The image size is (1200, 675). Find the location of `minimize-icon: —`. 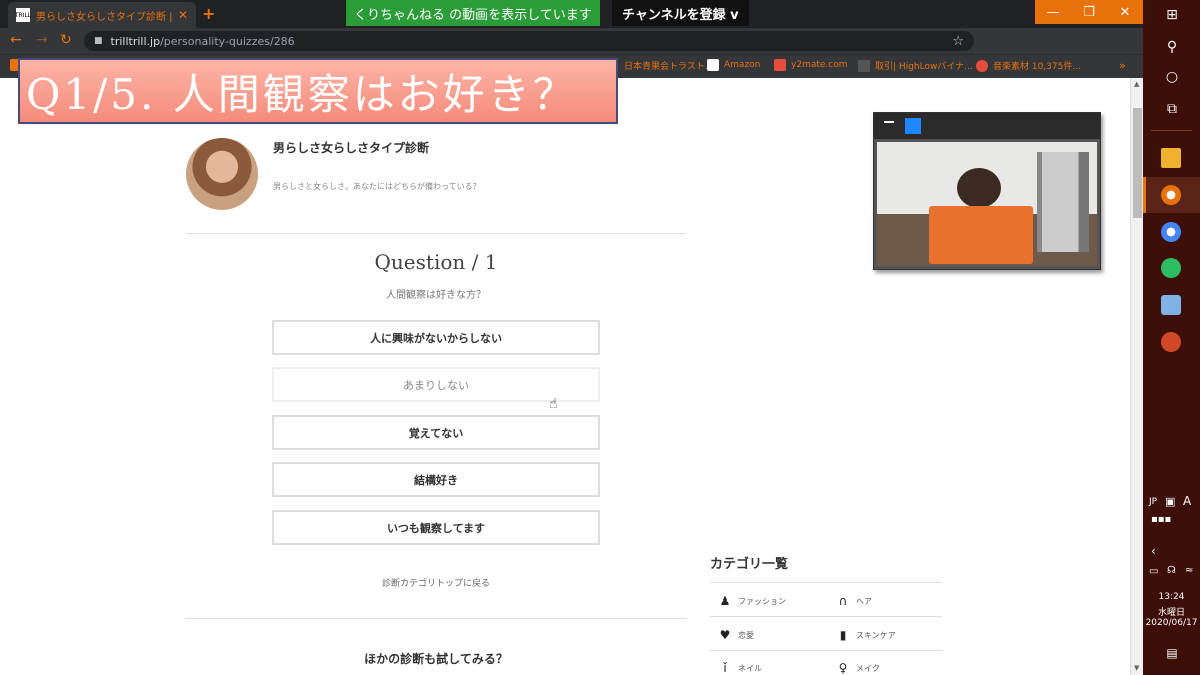

minimize-icon: — is located at coordinates (1053, 12).